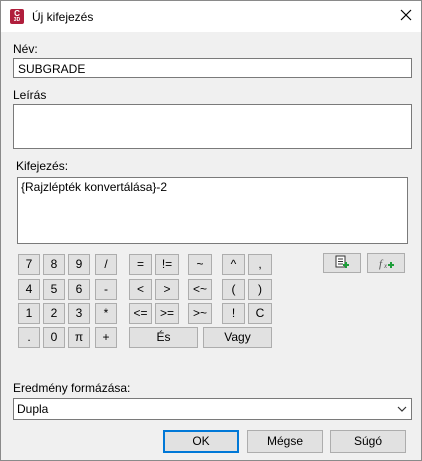 This screenshot has height=461, width=422. What do you see at coordinates (106, 289) in the screenshot?
I see `key-minus: -` at bounding box center [106, 289].